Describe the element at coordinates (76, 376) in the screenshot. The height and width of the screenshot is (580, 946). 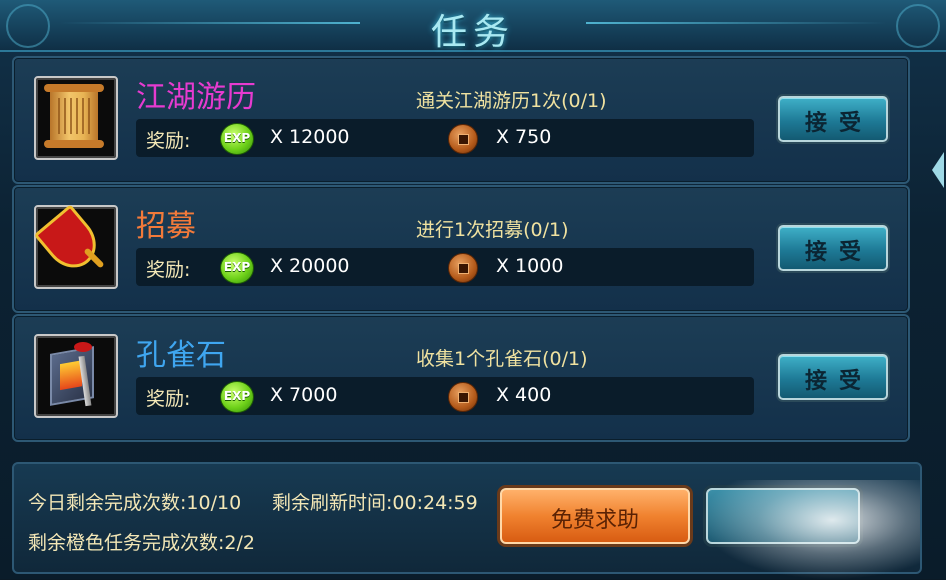
I see `malachite-icon` at that location.